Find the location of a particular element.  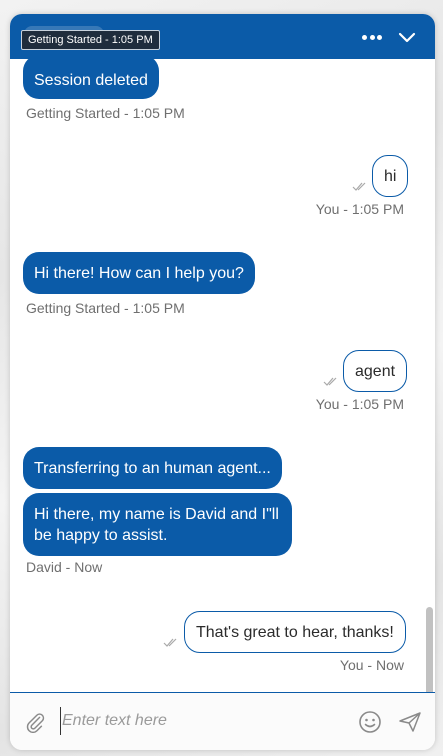

user-message: That's great to hear, thanks! is located at coordinates (295, 632).